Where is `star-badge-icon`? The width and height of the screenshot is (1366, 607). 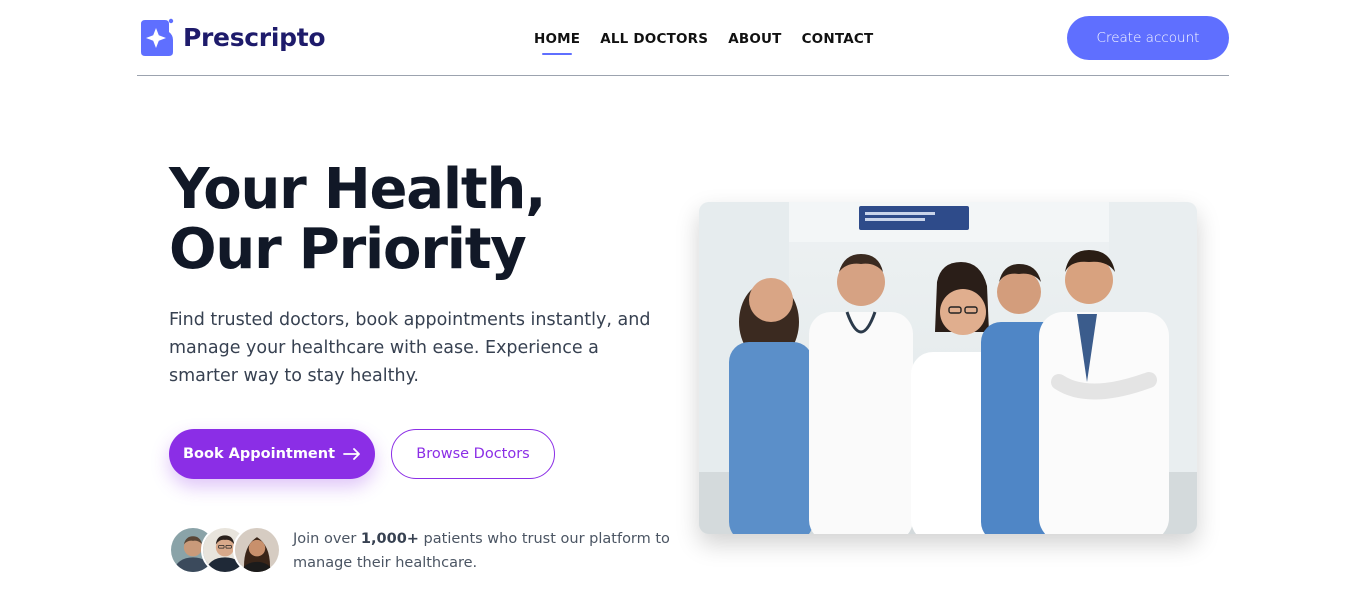
star-badge-icon is located at coordinates (157, 37).